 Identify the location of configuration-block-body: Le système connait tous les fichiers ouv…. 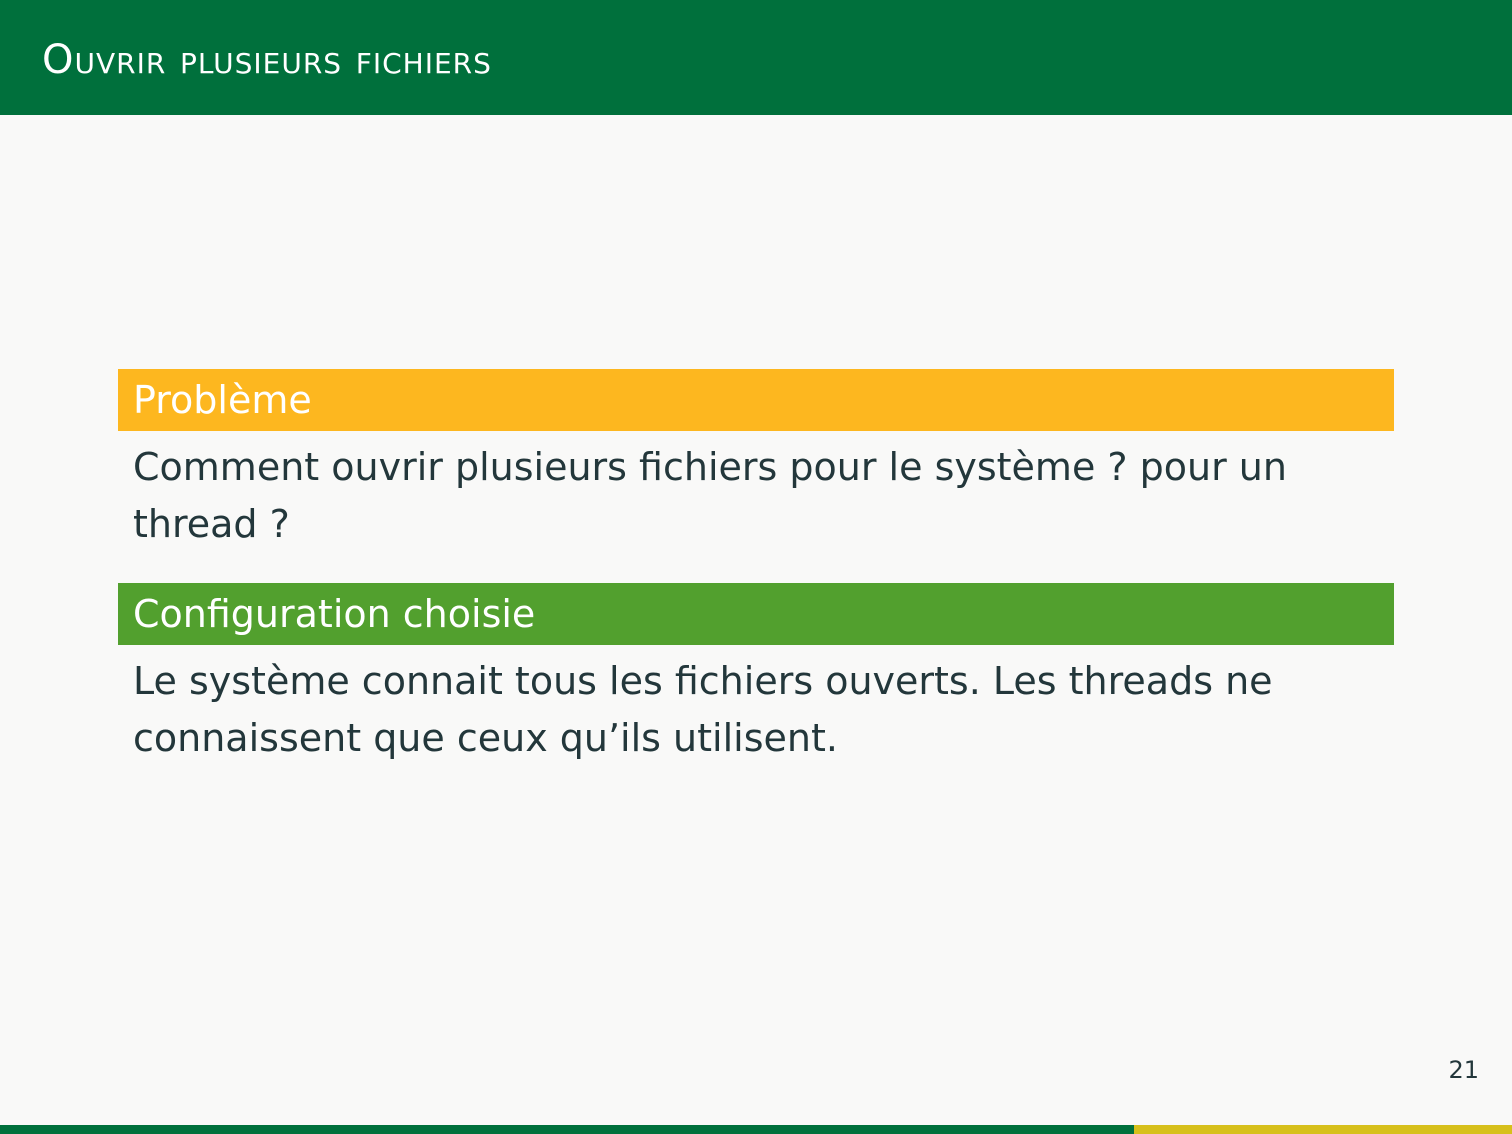
(703, 709).